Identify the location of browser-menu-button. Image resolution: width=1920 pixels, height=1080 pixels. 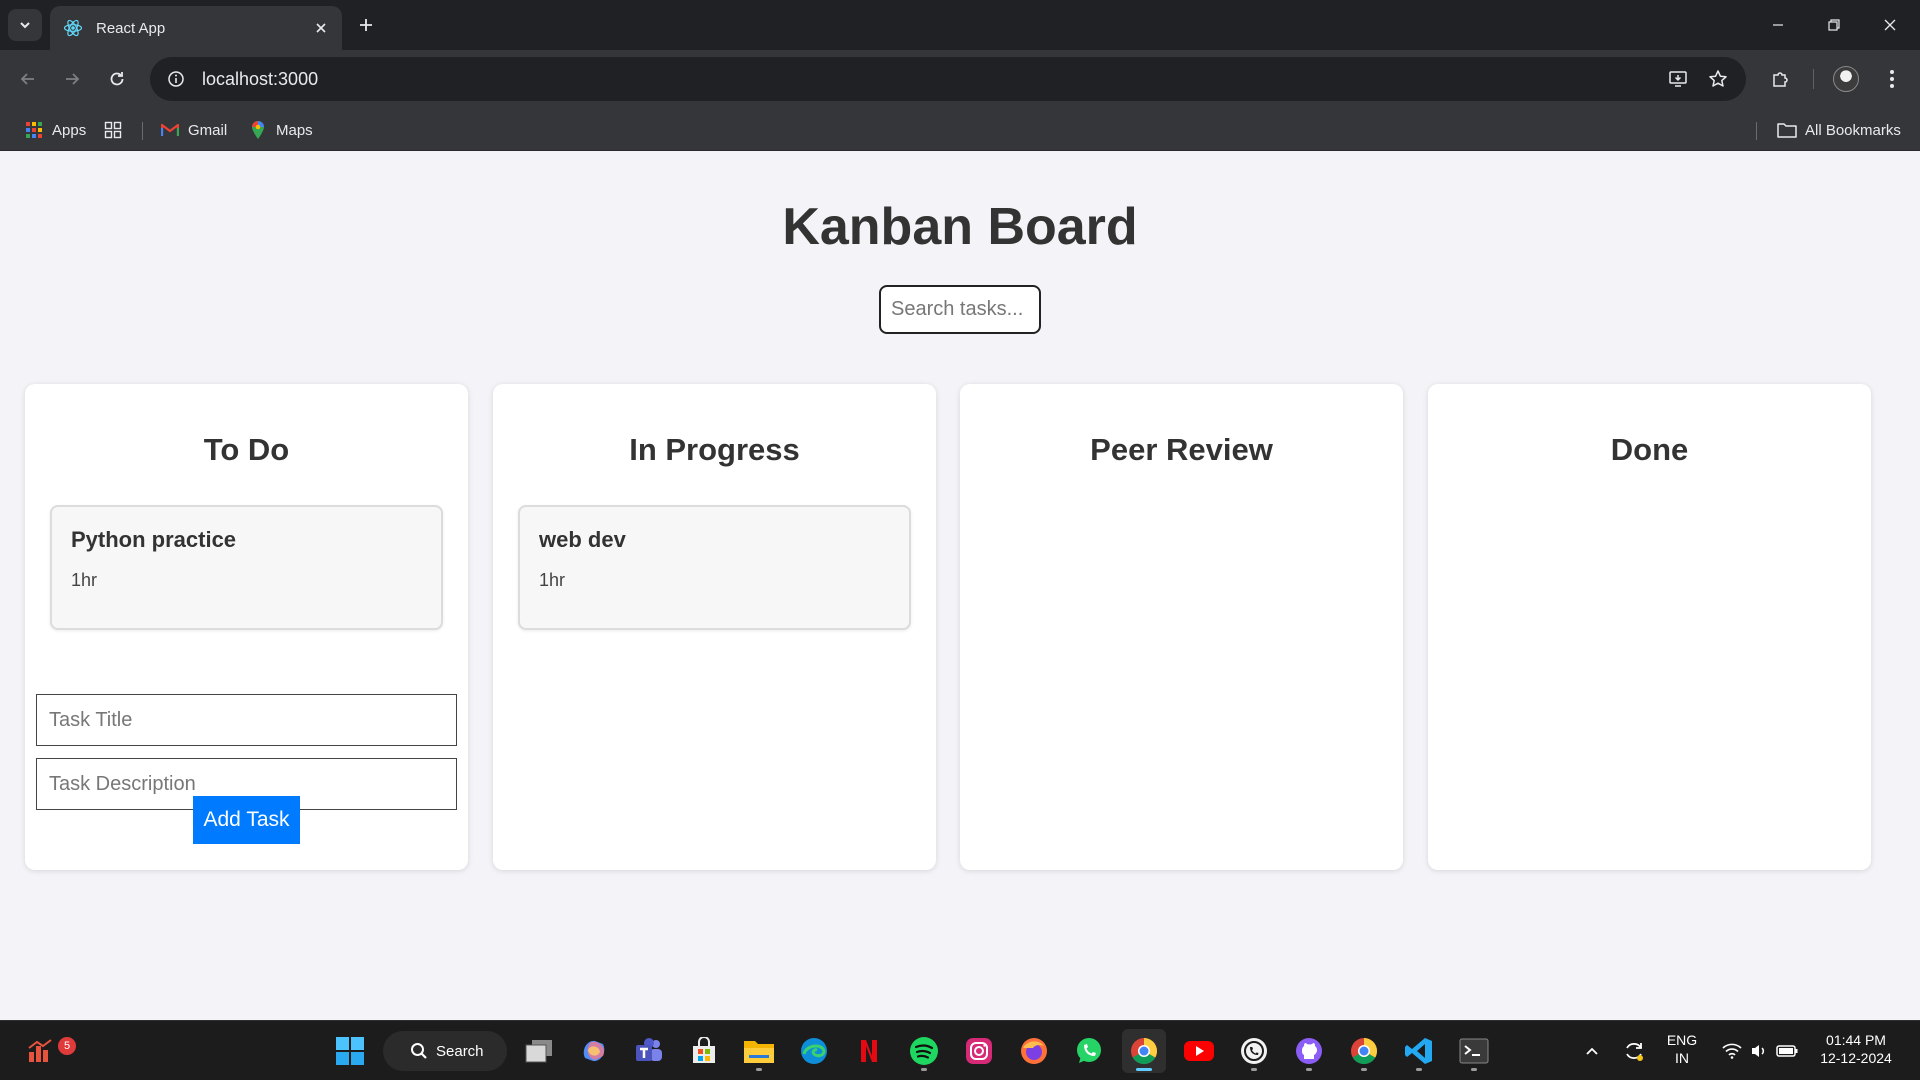
(1892, 79).